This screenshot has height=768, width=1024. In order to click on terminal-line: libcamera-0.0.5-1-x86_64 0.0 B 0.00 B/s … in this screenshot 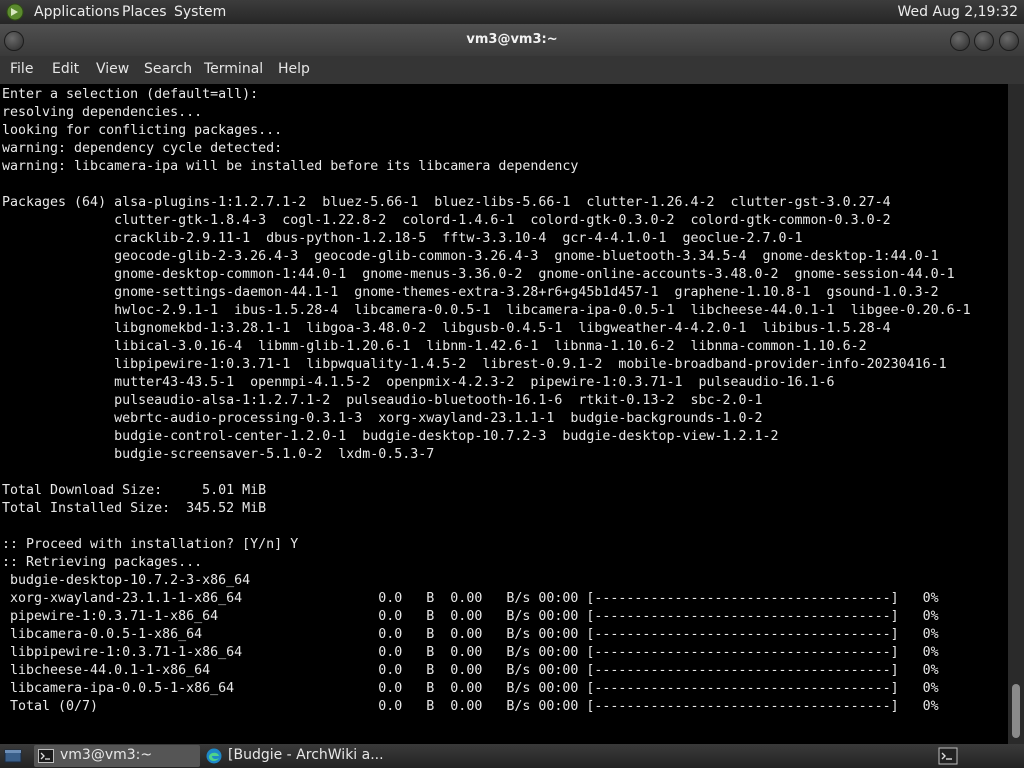, I will do `click(470, 634)`.